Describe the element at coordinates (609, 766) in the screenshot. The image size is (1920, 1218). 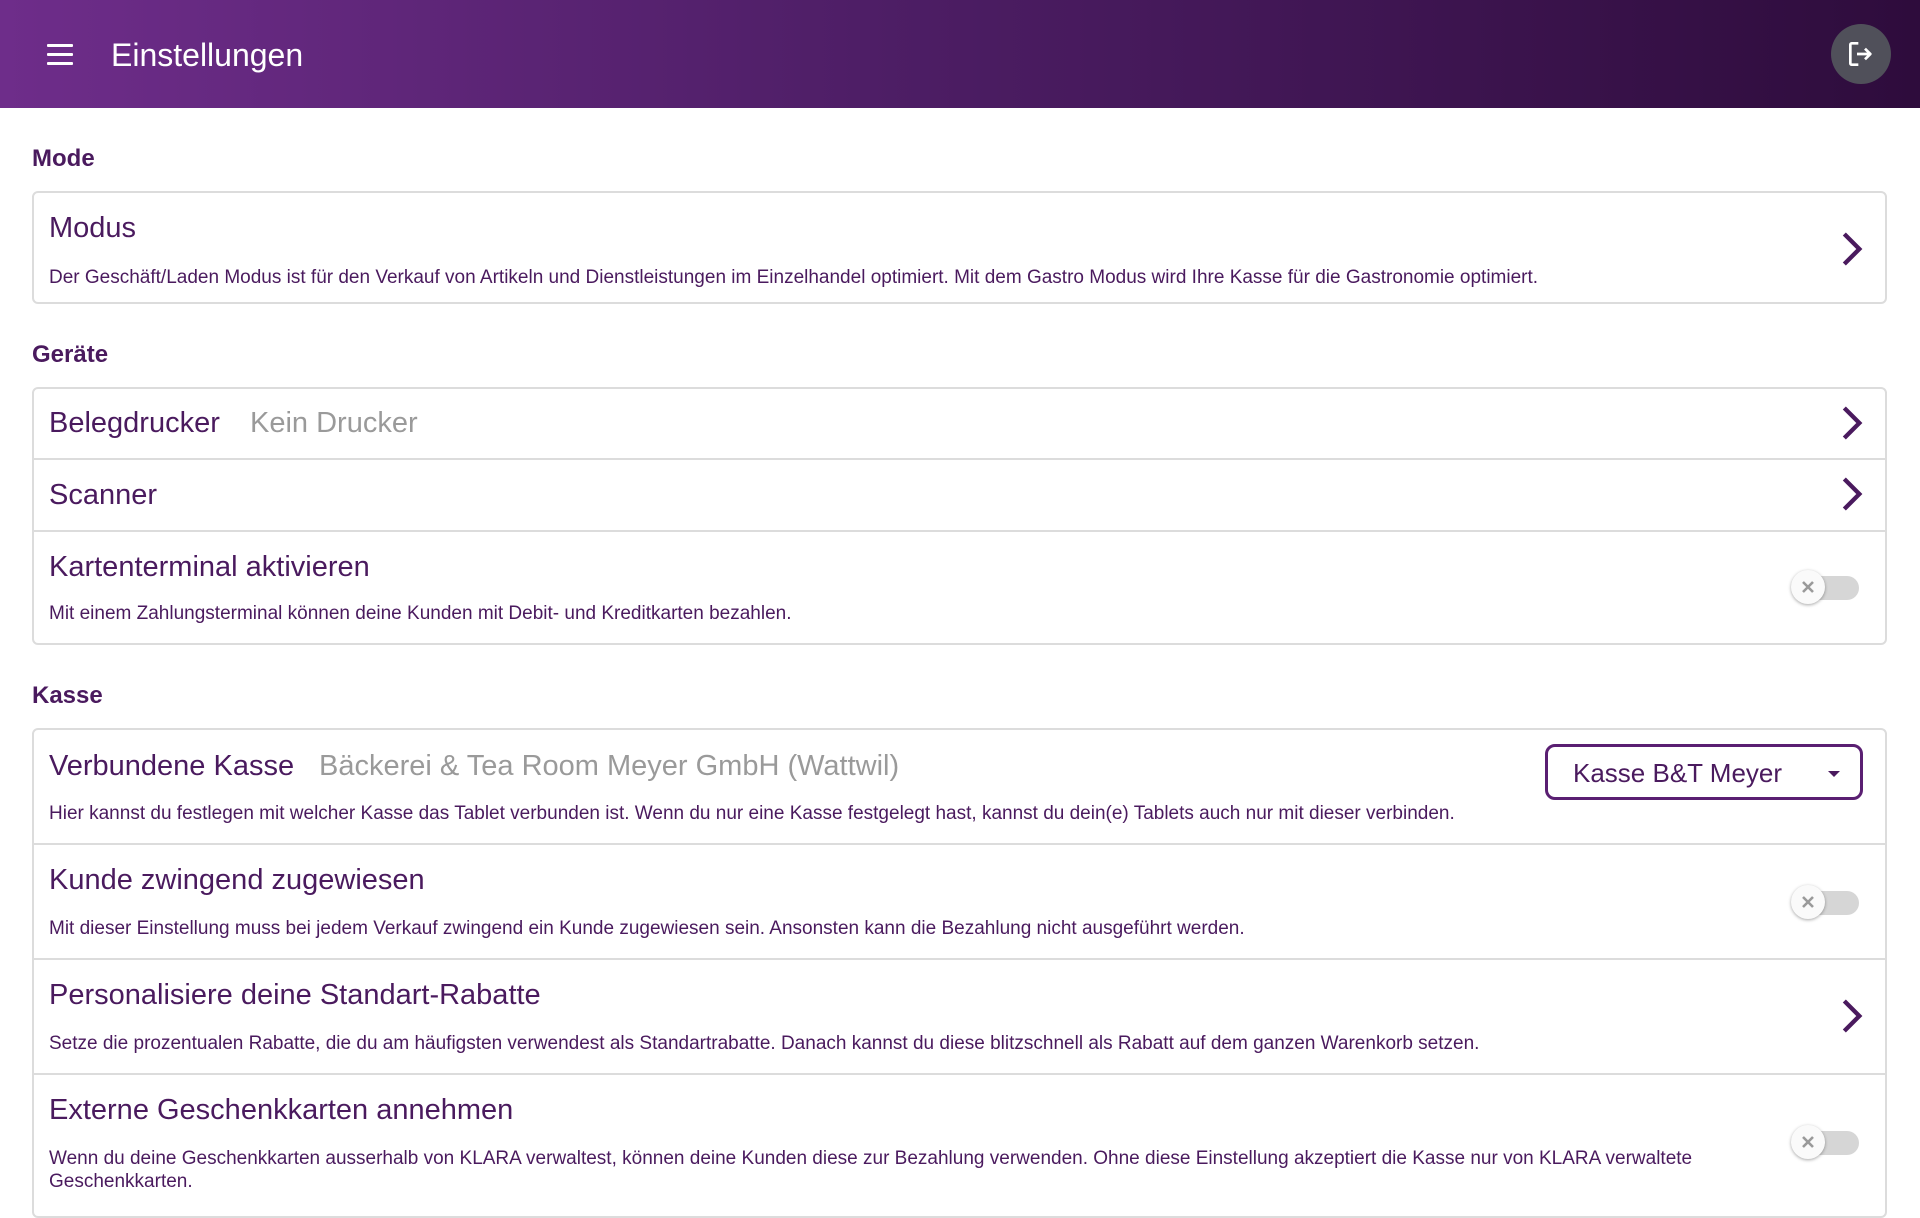
I see `connected-register-name: Bäckerei & Tea Room Meyer GmbH (Wattwil)` at that location.